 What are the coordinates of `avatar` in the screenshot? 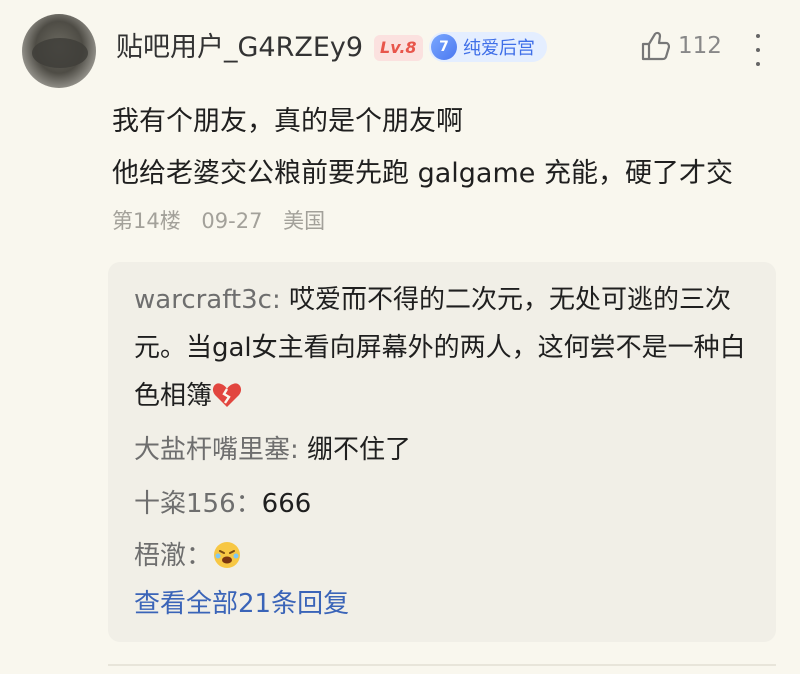 It's located at (59, 51).